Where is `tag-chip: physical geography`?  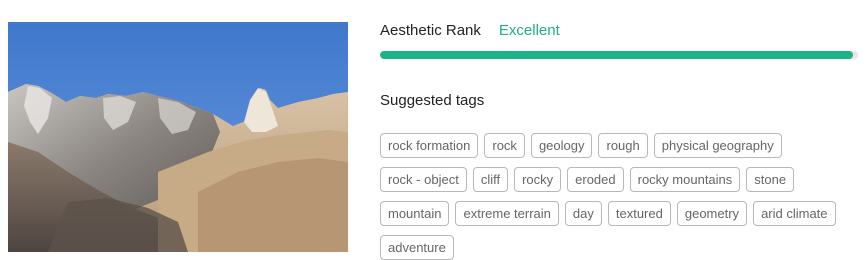 tag-chip: physical geography is located at coordinates (717, 145).